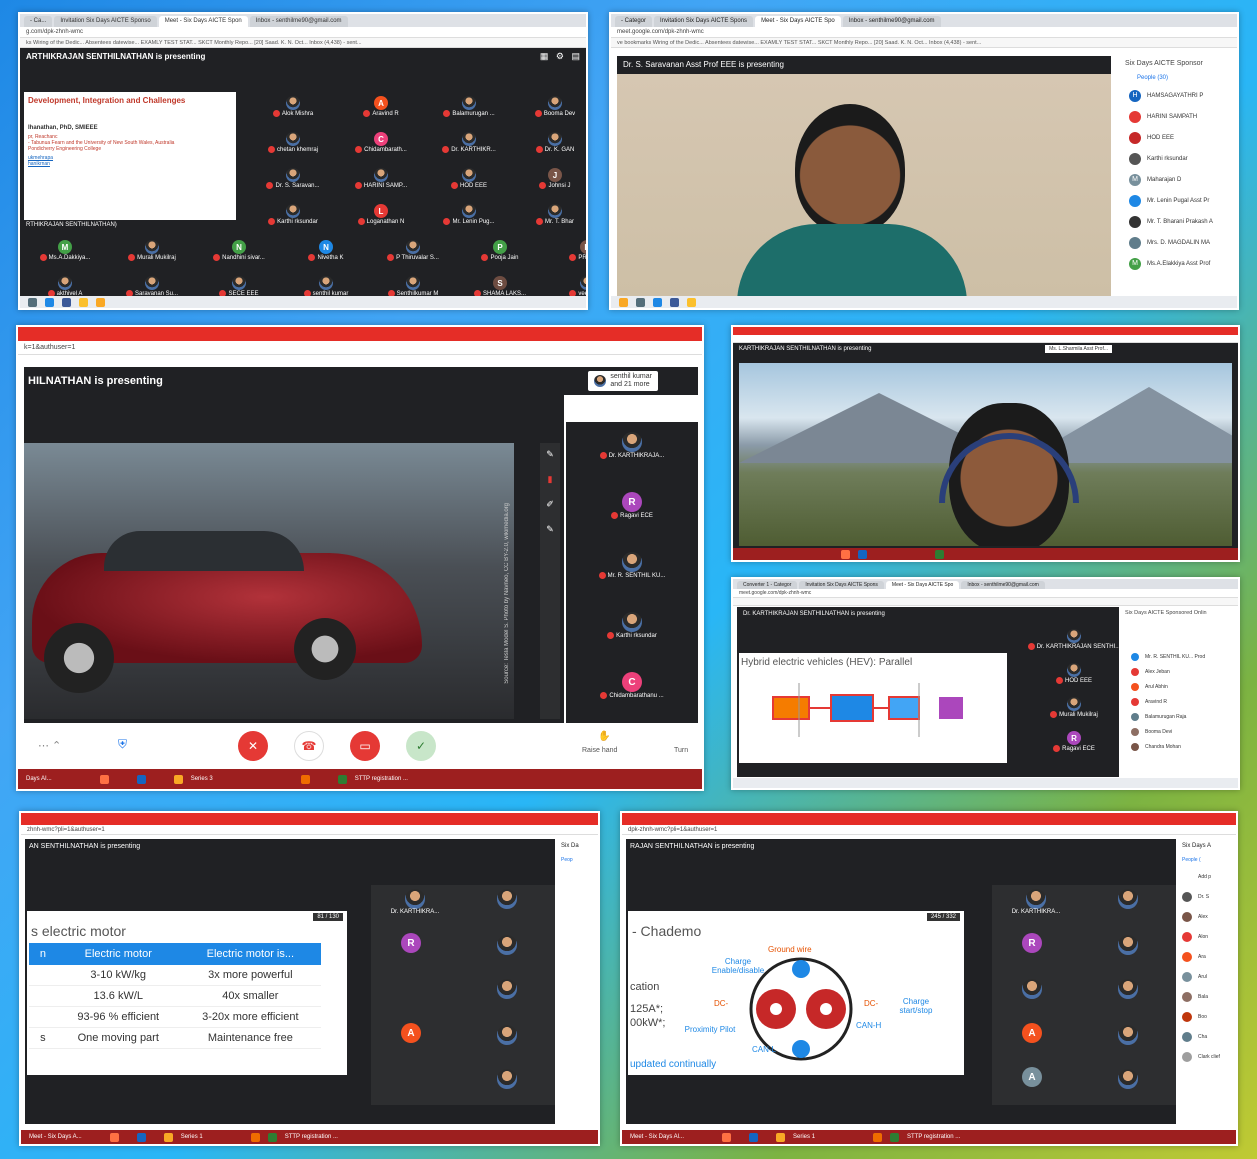 This screenshot has width=1257, height=1159. Describe the element at coordinates (577, 860) in the screenshot. I see `people-tab: Peop` at that location.